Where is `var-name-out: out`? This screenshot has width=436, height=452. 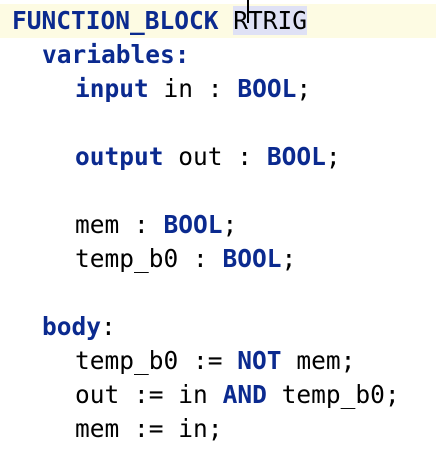
var-name-out: out is located at coordinates (200, 156).